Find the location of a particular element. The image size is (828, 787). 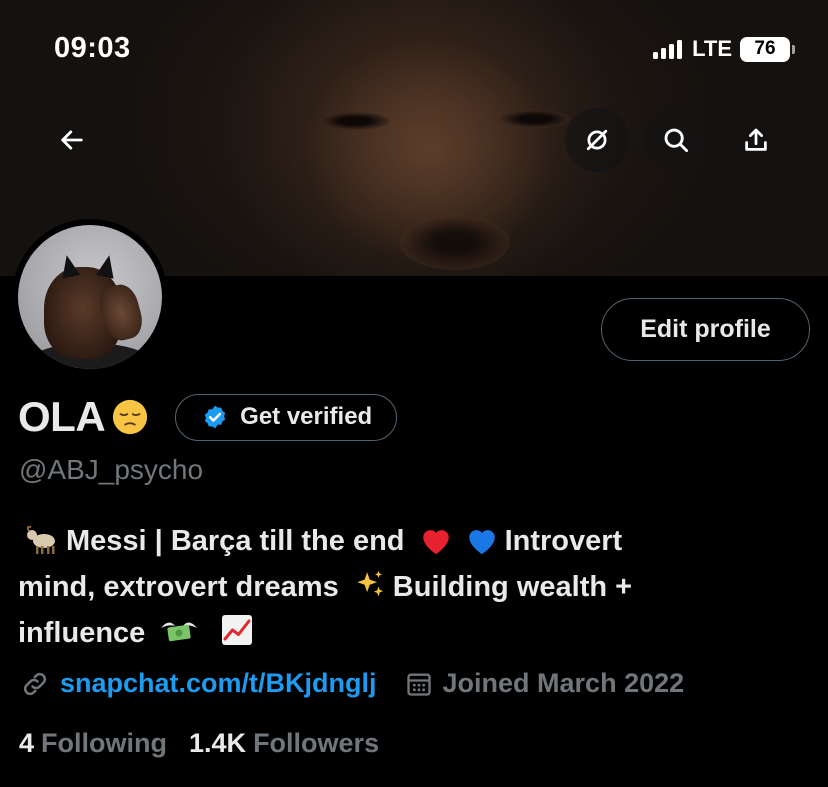

back-button is located at coordinates (72, 140).